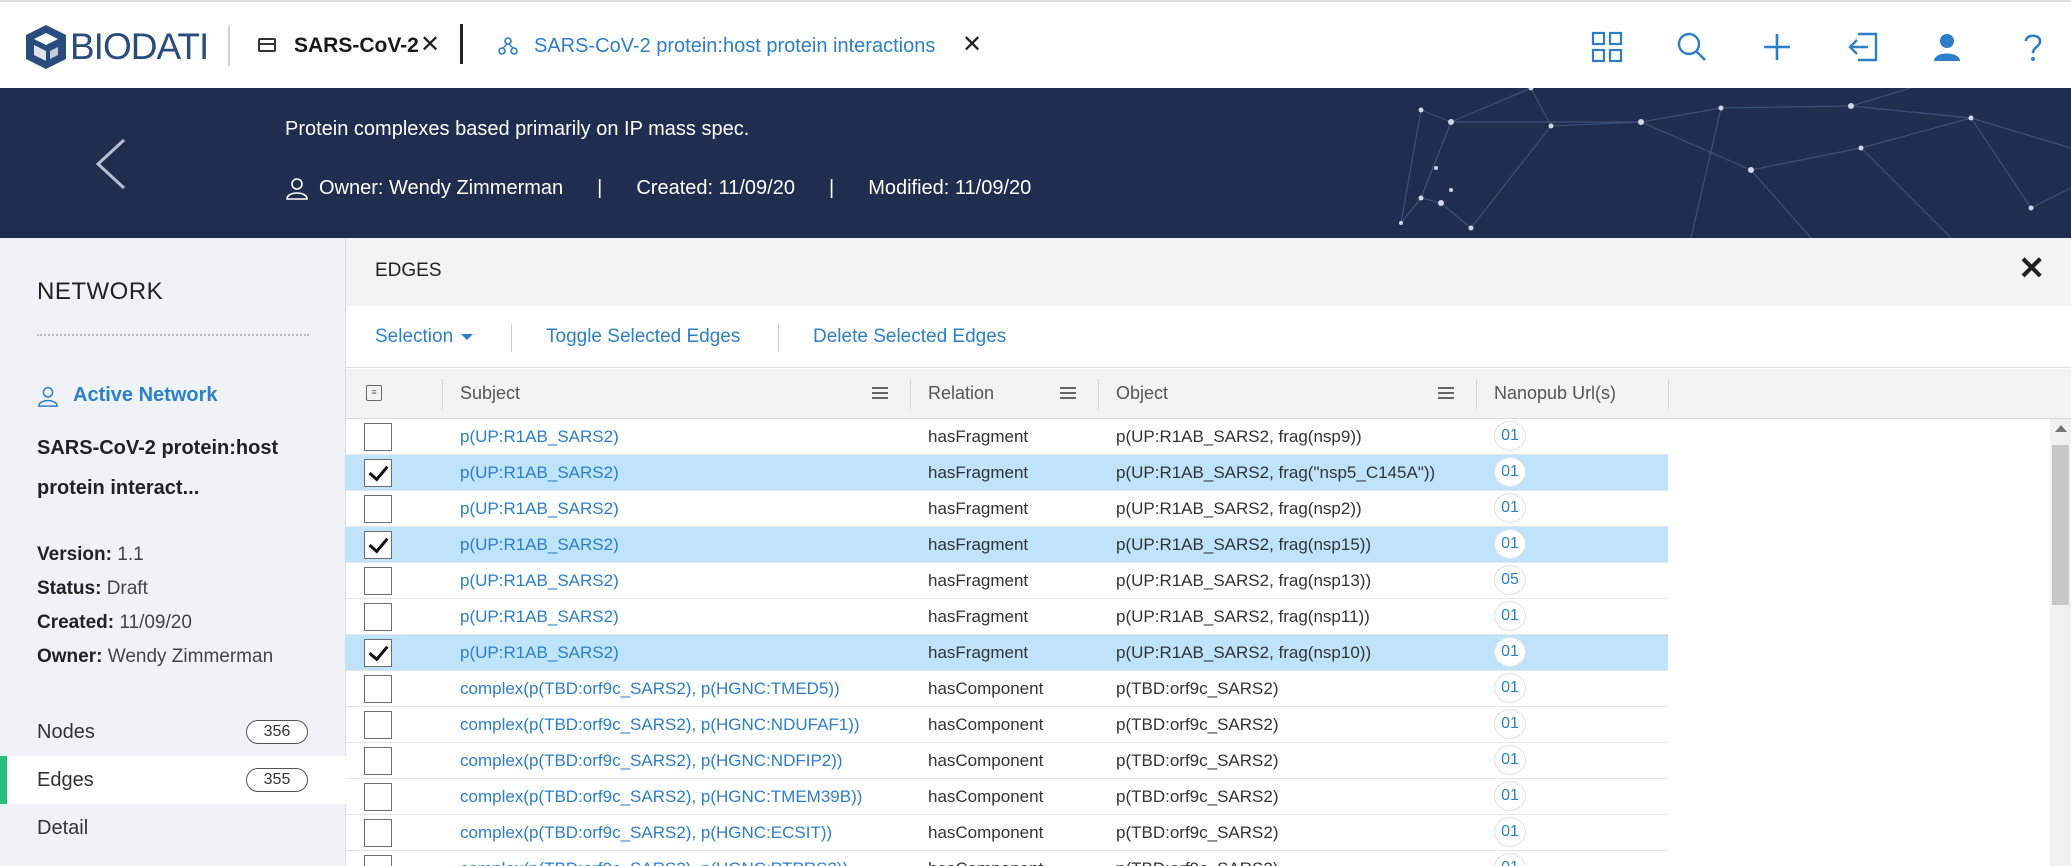  Describe the element at coordinates (114, 623) in the screenshot. I see `created-field: Created: 11/09/20` at that location.